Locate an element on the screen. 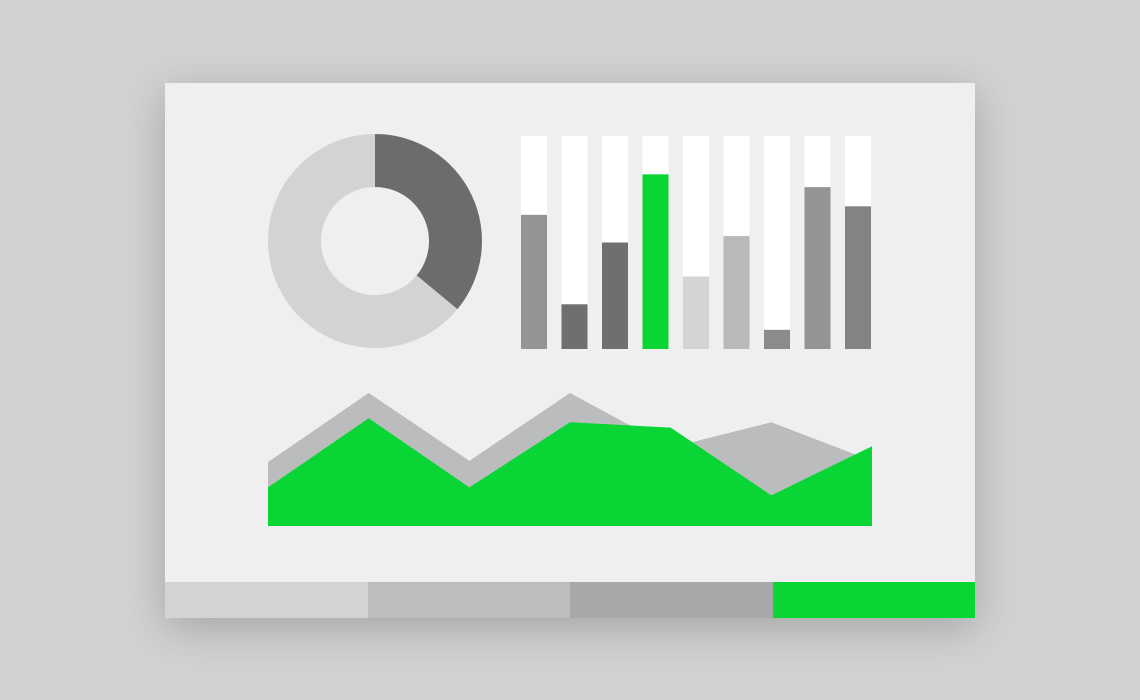 The width and height of the screenshot is (1140, 700). bar-chart is located at coordinates (696, 242).